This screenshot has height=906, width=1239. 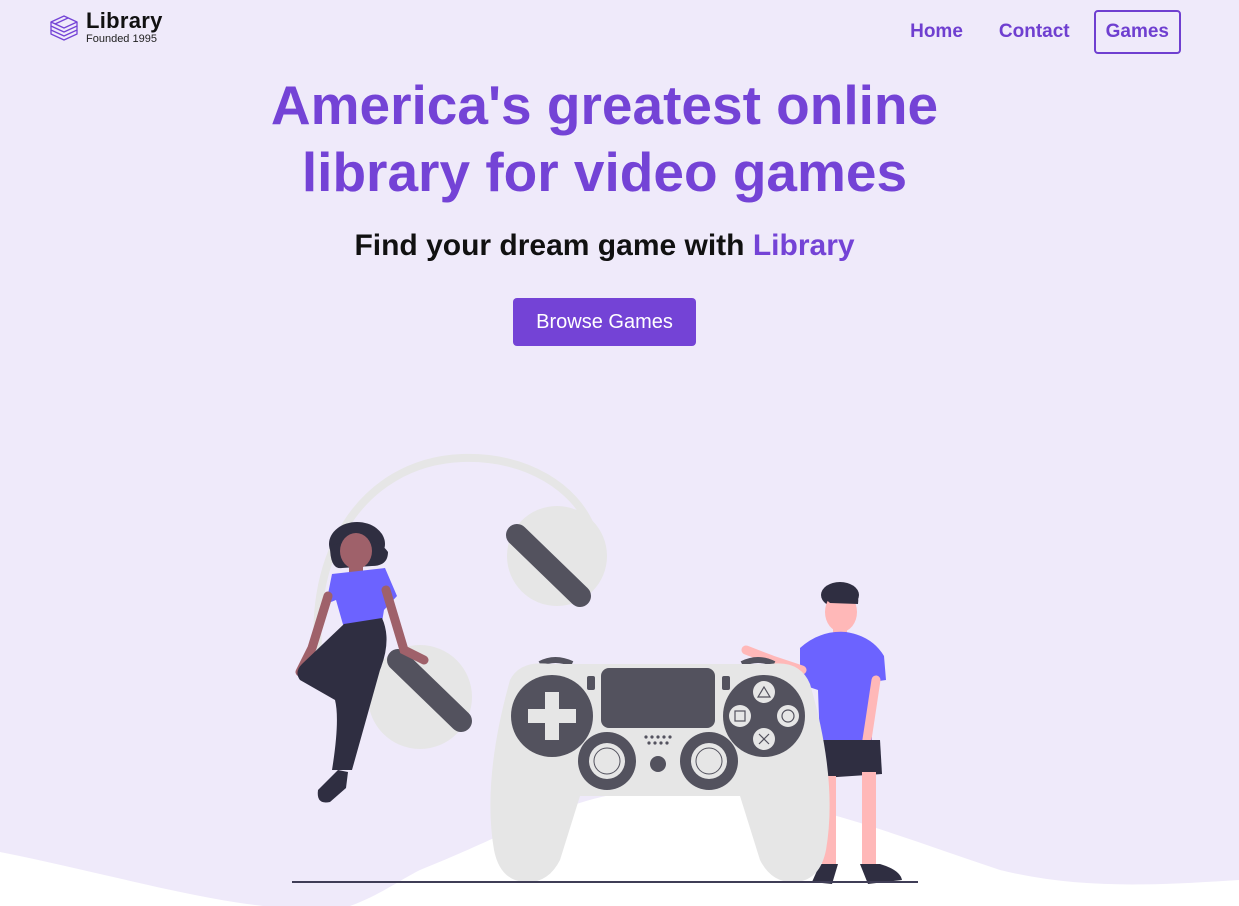 I want to click on bottom-wave-shape, so click(x=175, y=879).